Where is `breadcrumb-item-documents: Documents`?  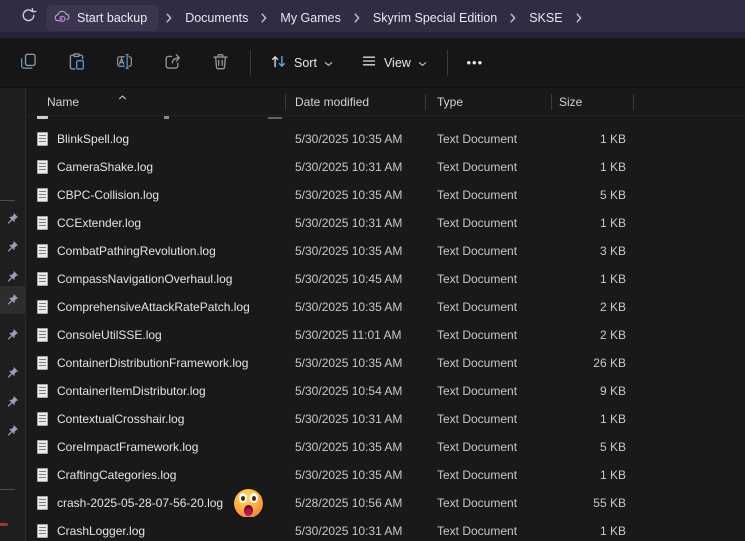
breadcrumb-item-documents: Documents is located at coordinates (216, 18).